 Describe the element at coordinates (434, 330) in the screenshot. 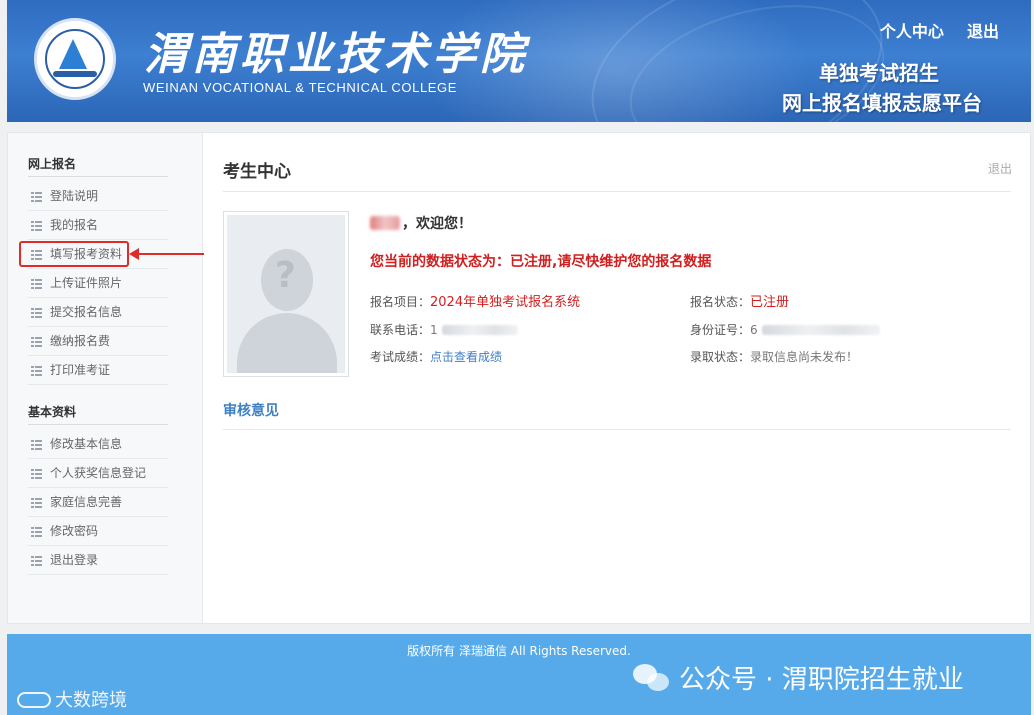

I see `info-value: 1` at that location.